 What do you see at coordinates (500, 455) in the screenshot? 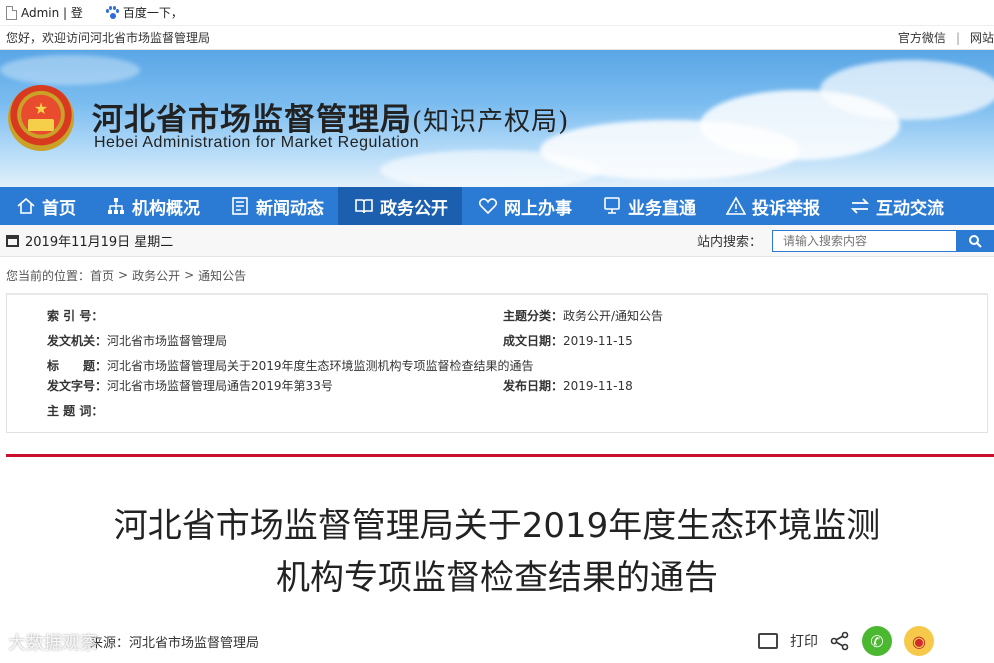
I see `article-divider` at bounding box center [500, 455].